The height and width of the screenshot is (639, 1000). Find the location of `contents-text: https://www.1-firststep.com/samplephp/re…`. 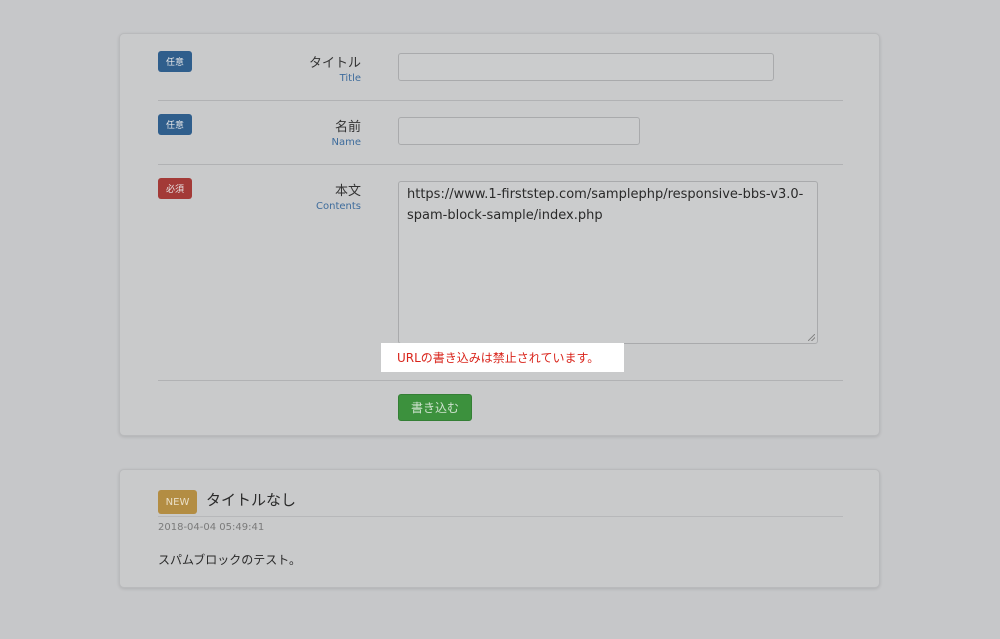

contents-text: https://www.1-firststep.com/samplephp/re… is located at coordinates (605, 205).